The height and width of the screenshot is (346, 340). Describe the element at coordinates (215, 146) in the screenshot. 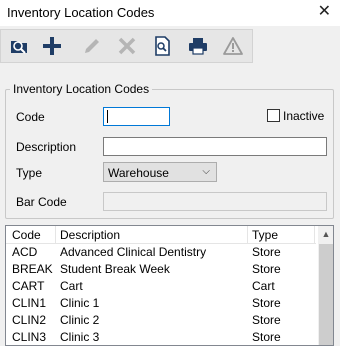

I see `description-input` at that location.